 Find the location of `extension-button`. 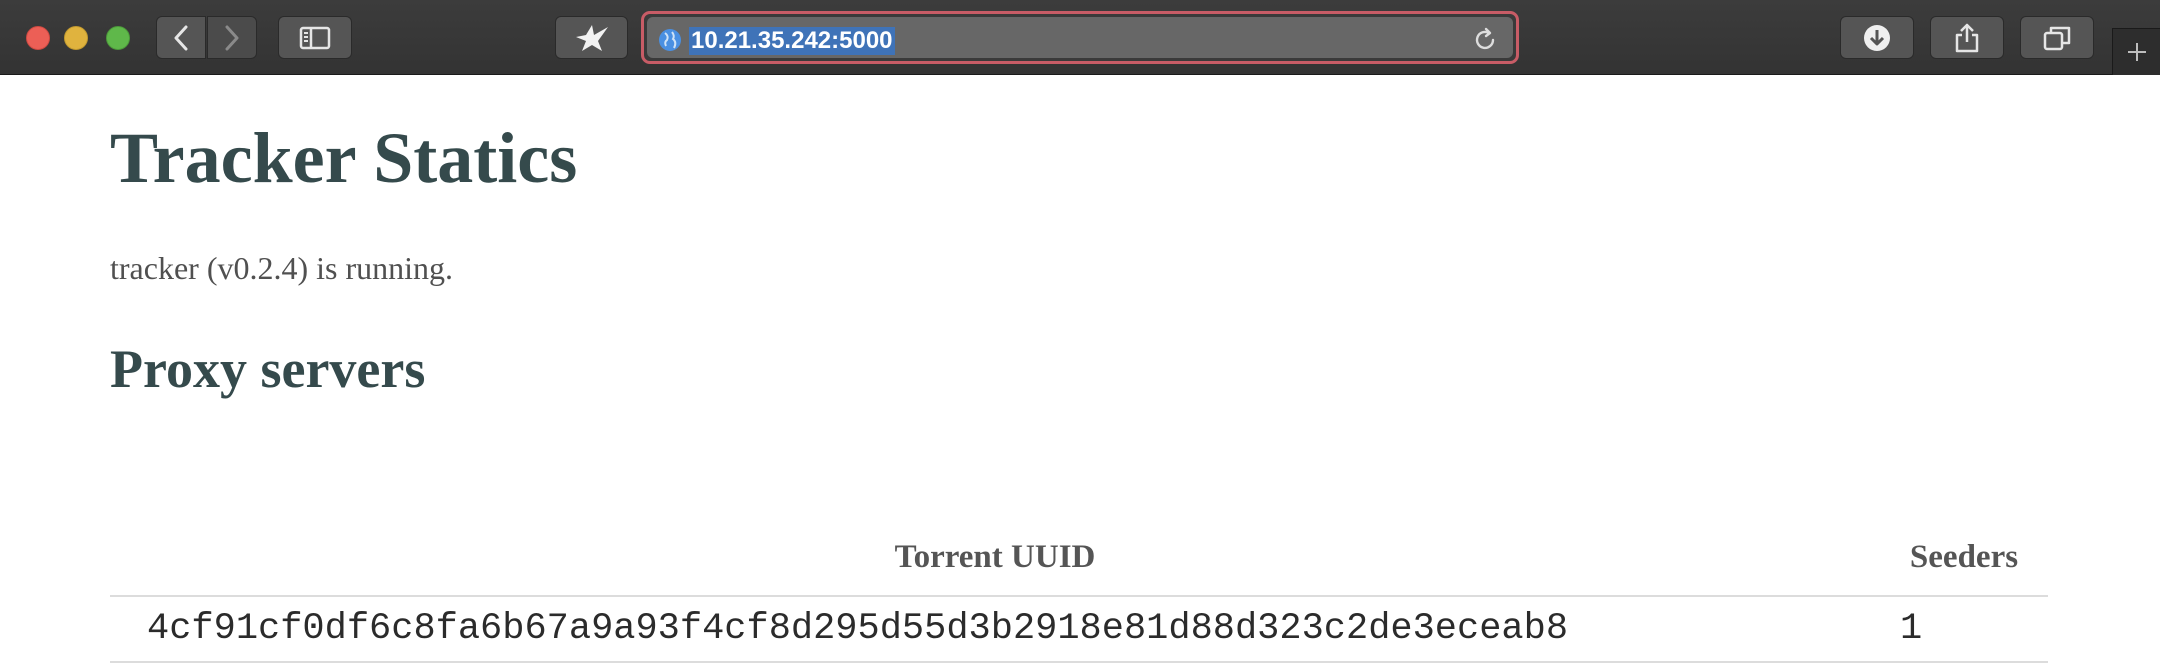

extension-button is located at coordinates (591, 37).